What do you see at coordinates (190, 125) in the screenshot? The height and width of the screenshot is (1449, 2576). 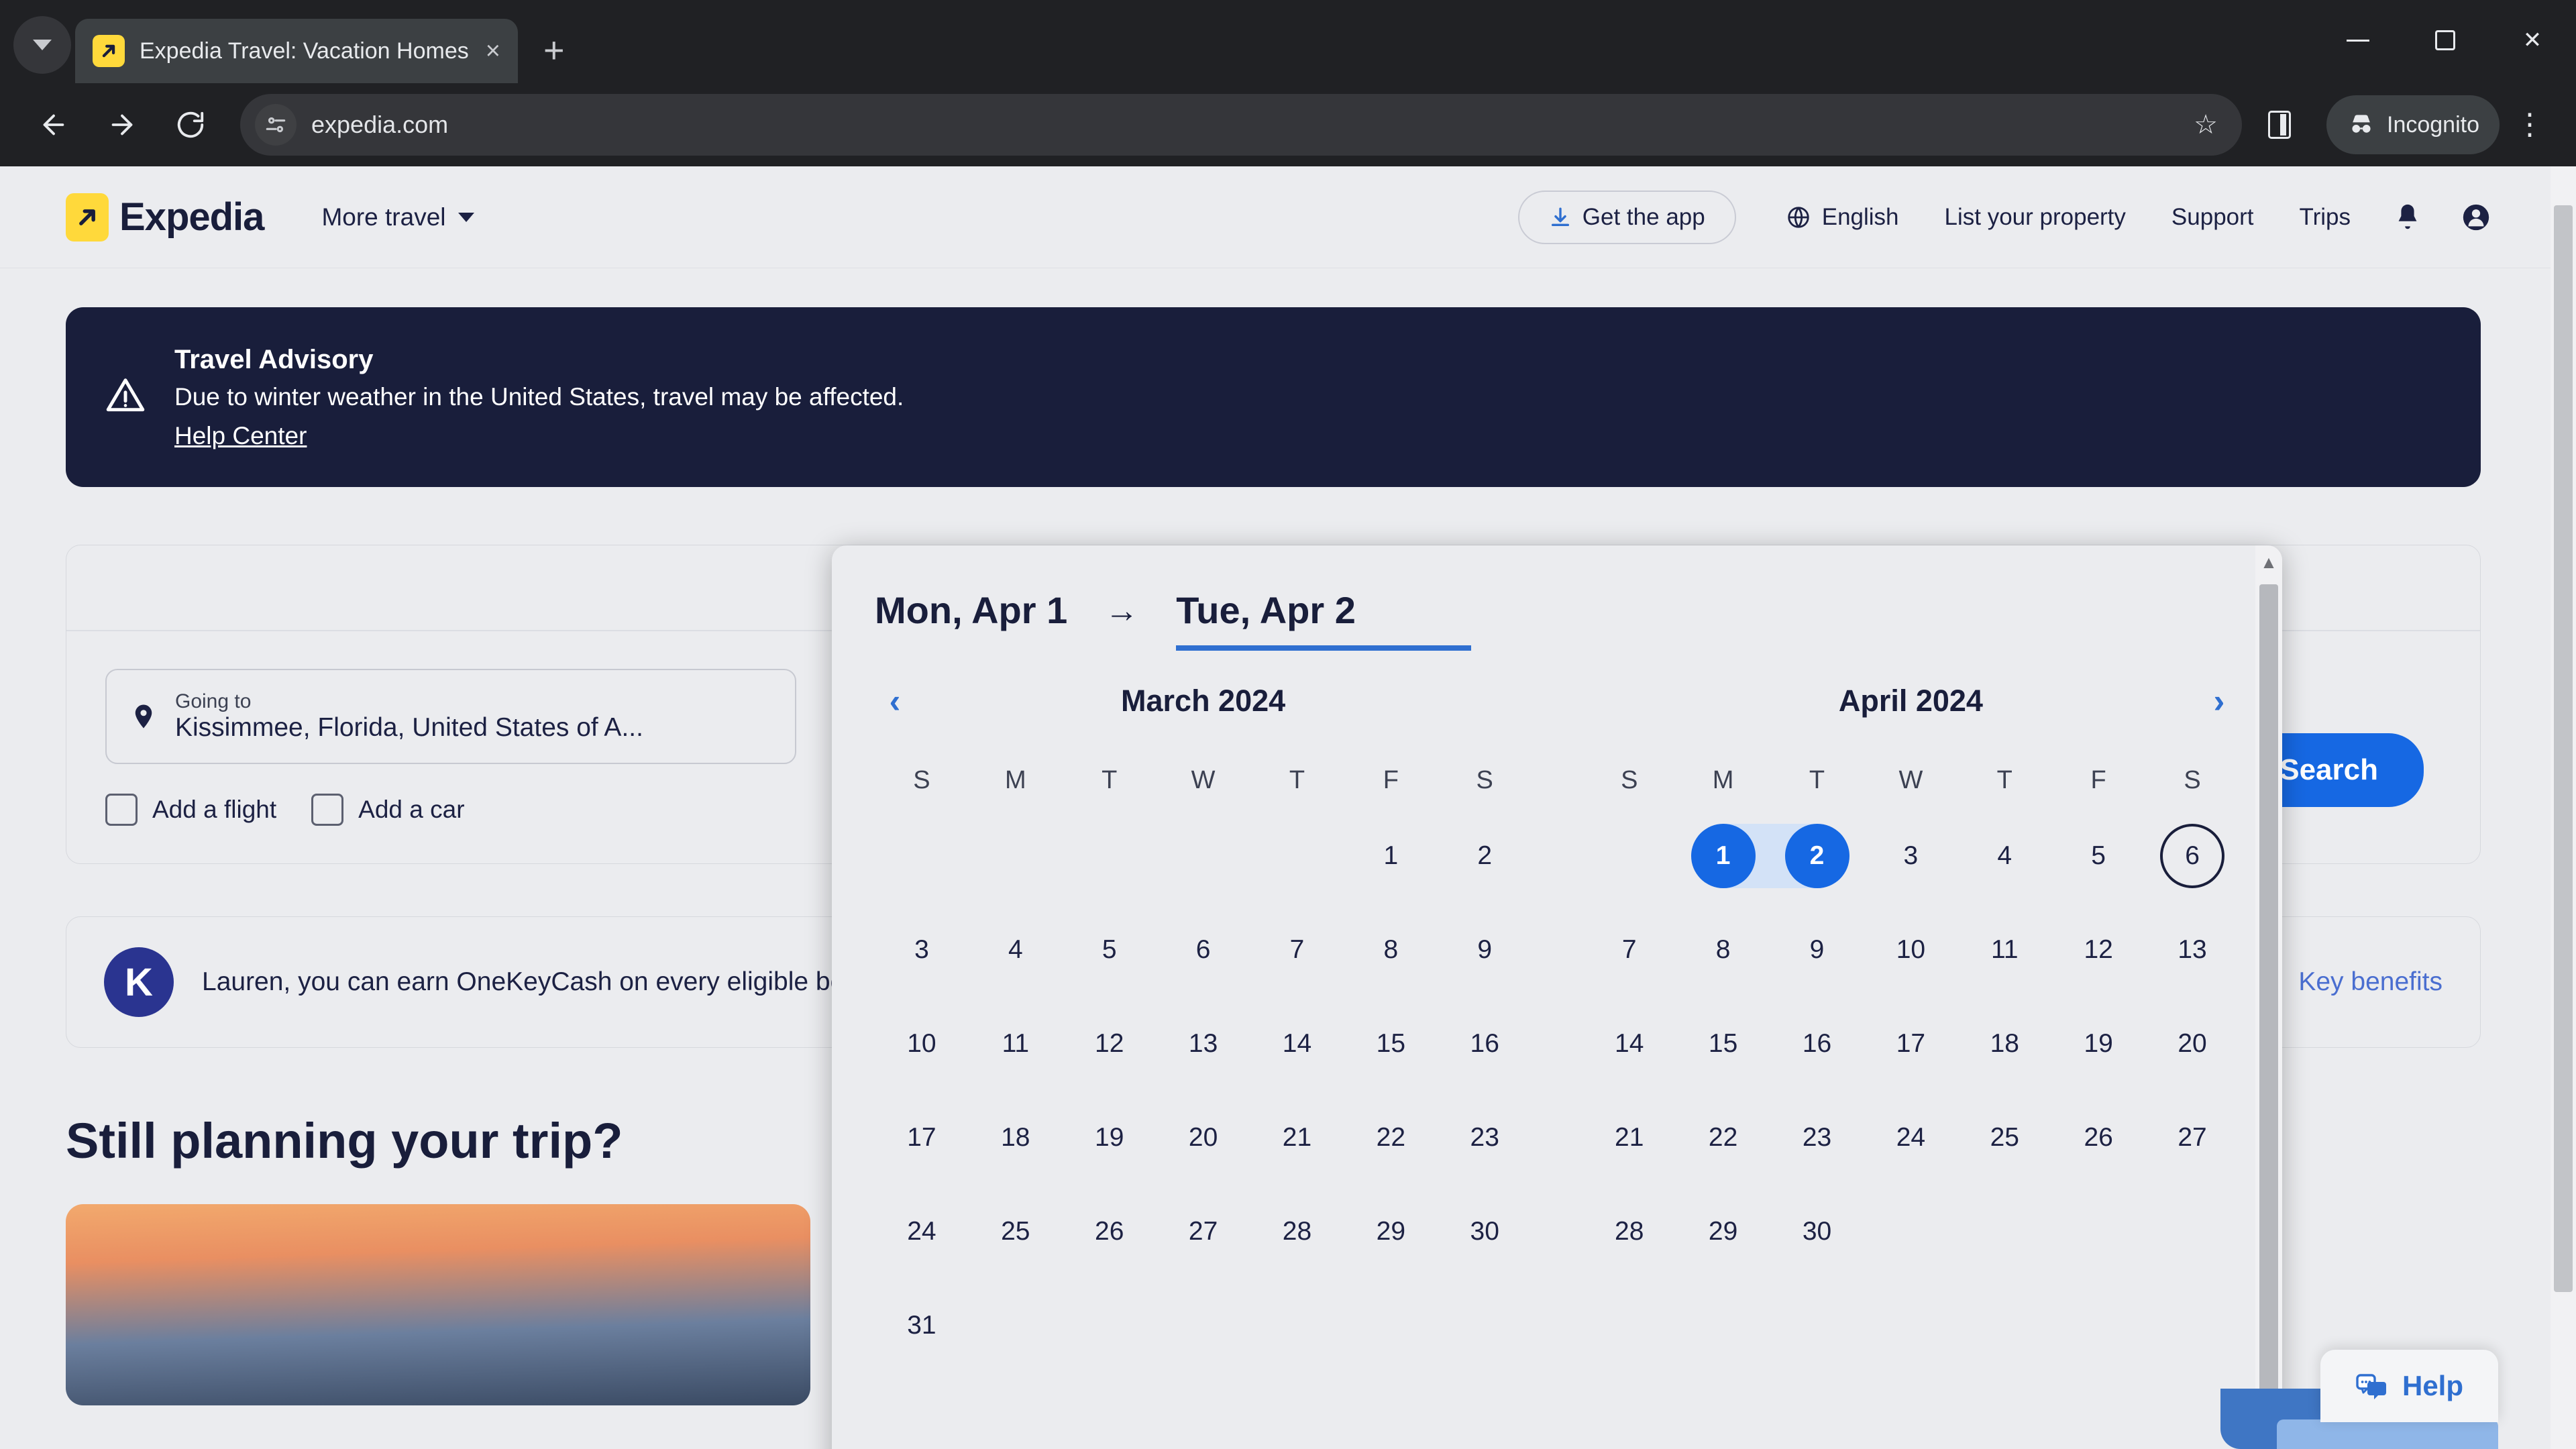 I see `reload-button` at bounding box center [190, 125].